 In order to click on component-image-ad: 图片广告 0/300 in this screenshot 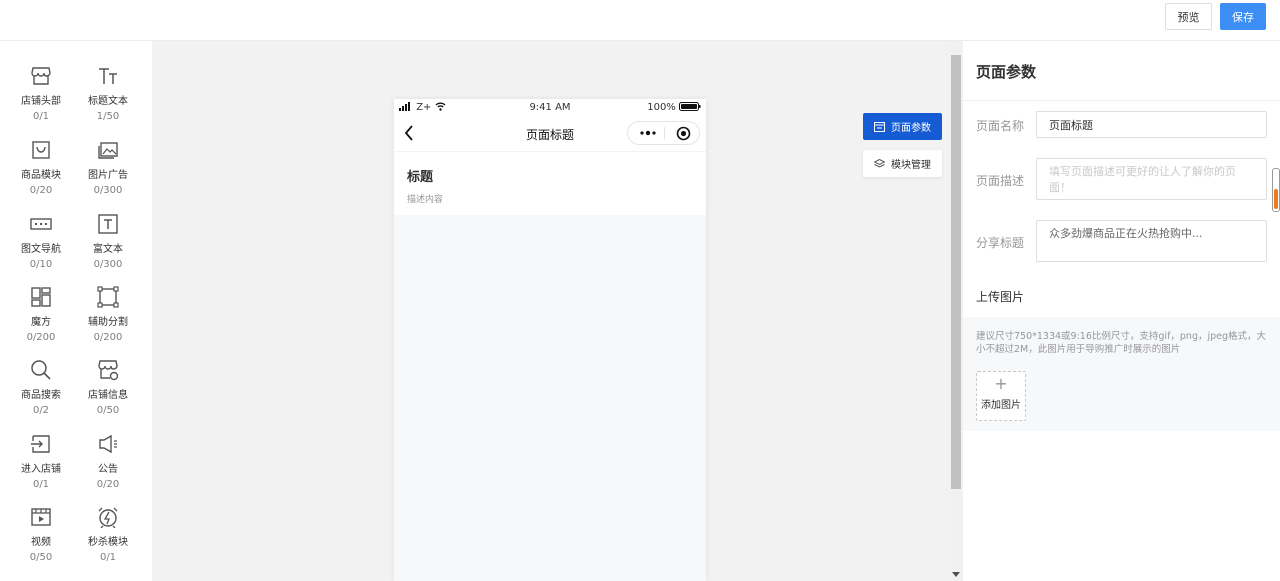, I will do `click(108, 175)`.